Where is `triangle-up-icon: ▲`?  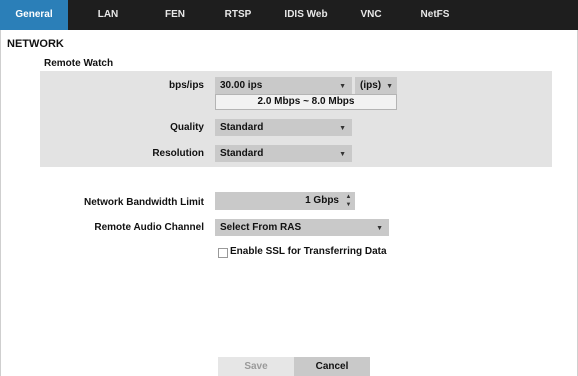
triangle-up-icon: ▲ is located at coordinates (348, 197).